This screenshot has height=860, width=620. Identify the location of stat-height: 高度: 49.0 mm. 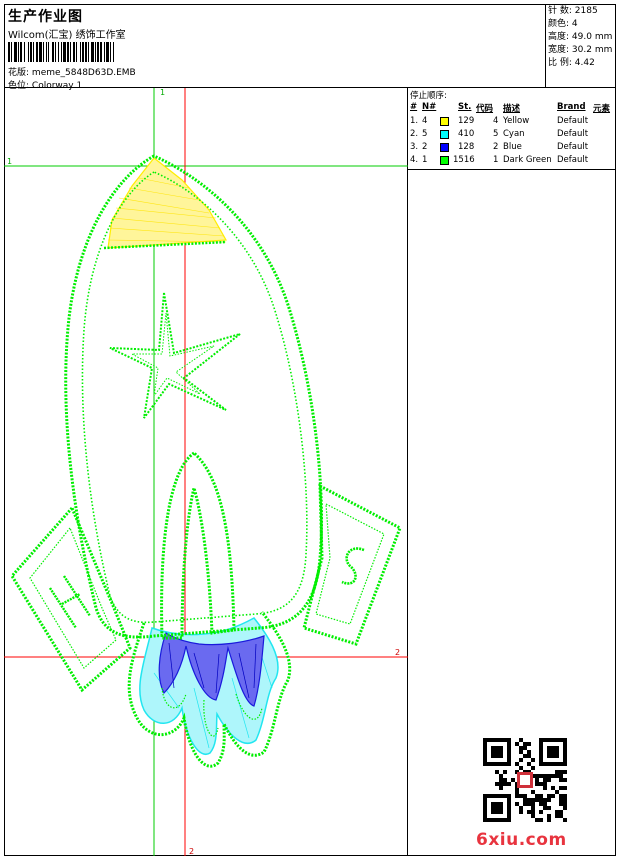
(580, 37).